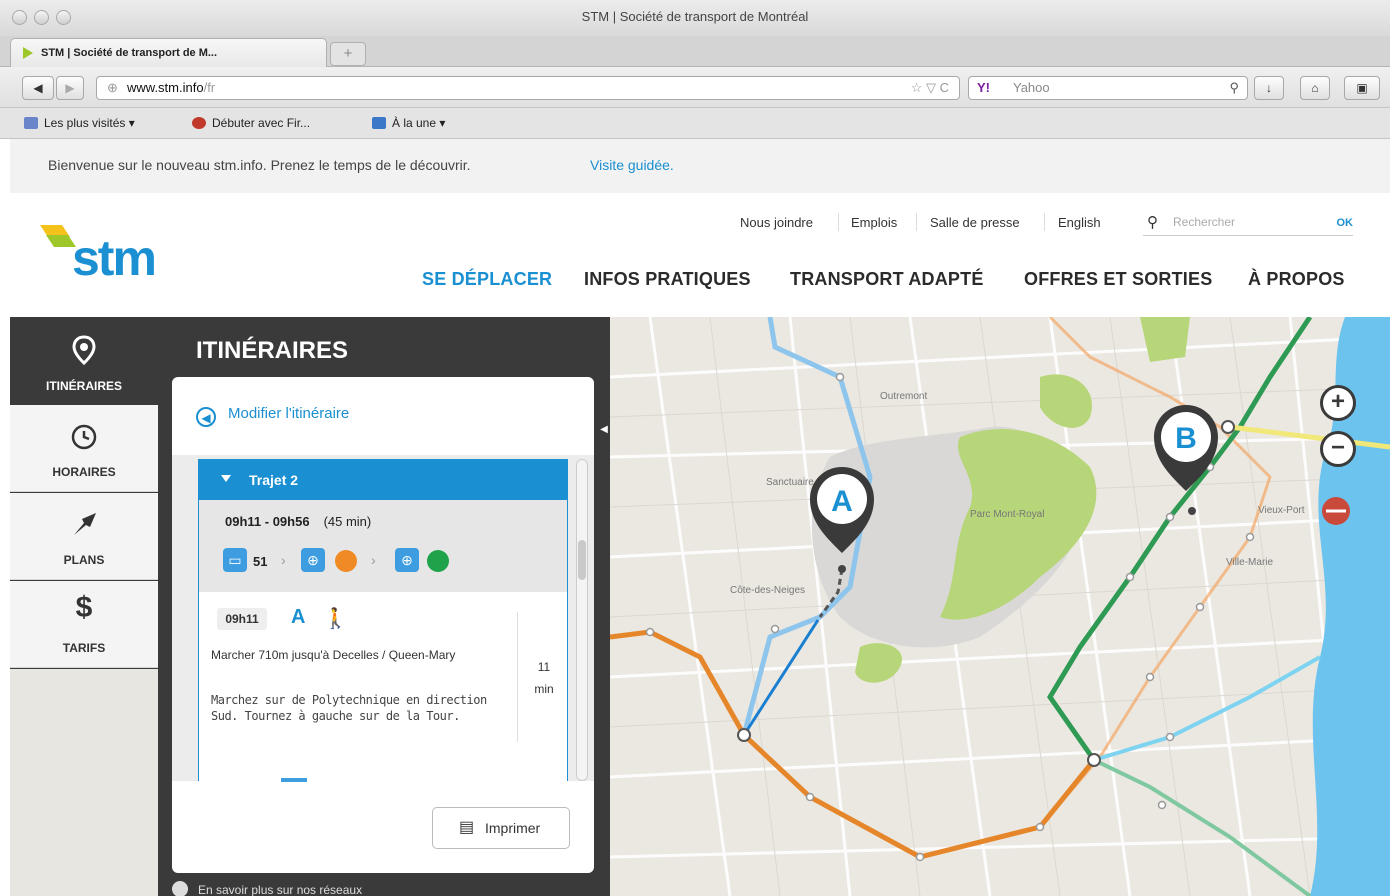 The width and height of the screenshot is (1390, 896). What do you see at coordinates (1186, 438) in the screenshot?
I see `pin-b-label: B` at bounding box center [1186, 438].